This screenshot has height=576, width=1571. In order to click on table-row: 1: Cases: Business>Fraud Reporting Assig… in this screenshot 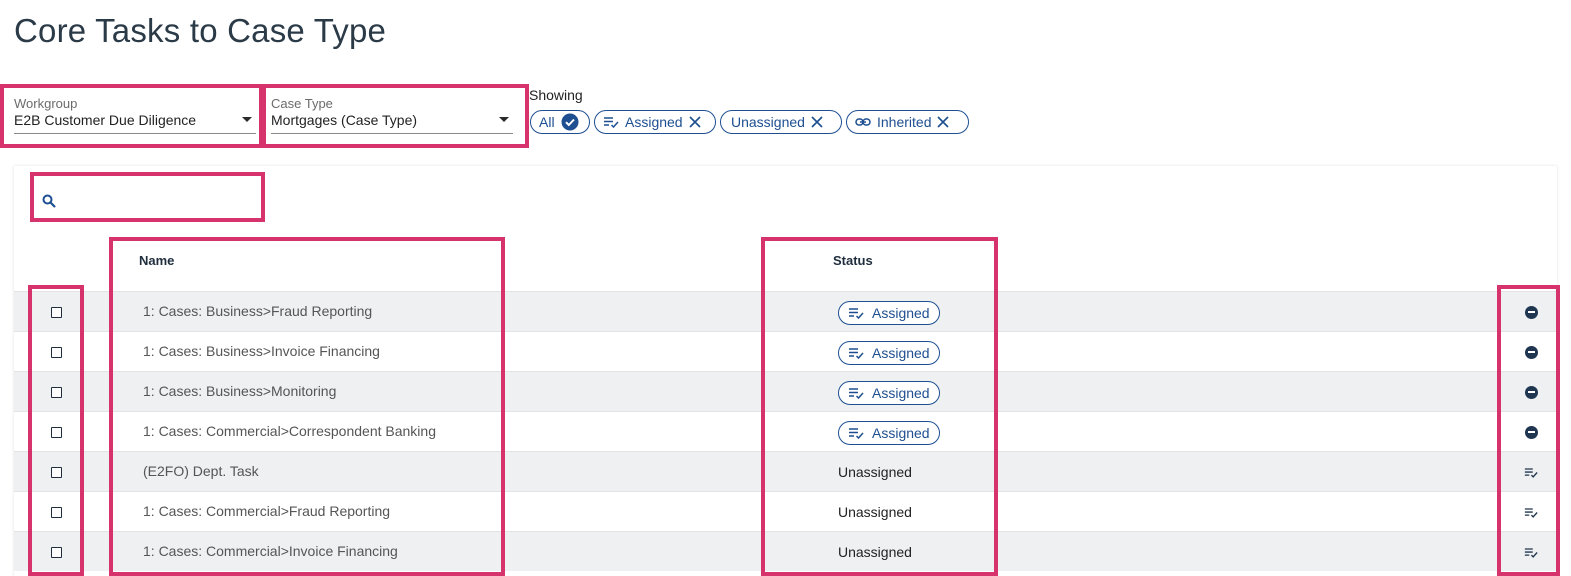, I will do `click(785, 311)`.